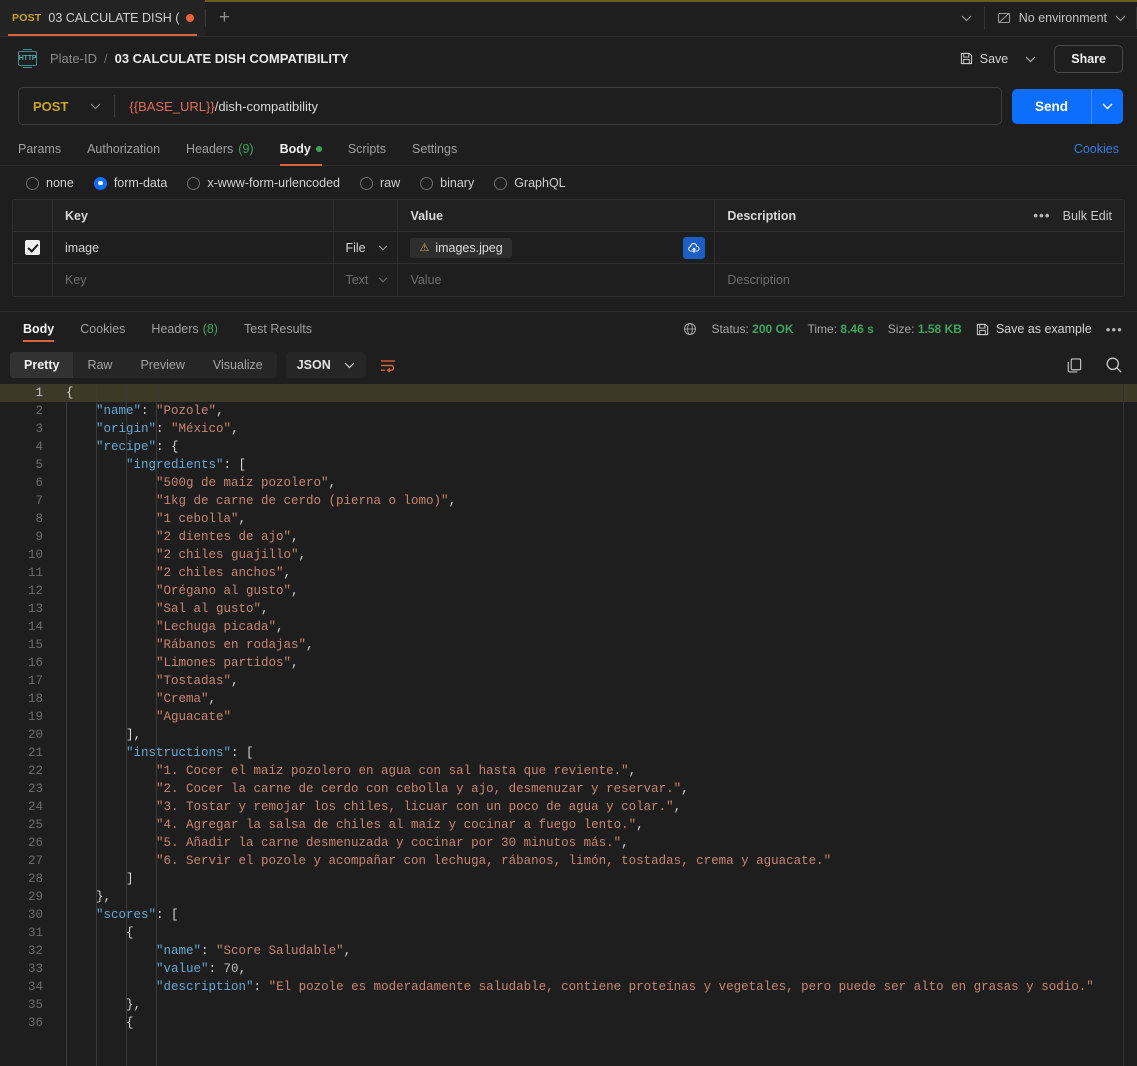 The height and width of the screenshot is (1066, 1137). I want to click on body-type-none: none, so click(50, 183).